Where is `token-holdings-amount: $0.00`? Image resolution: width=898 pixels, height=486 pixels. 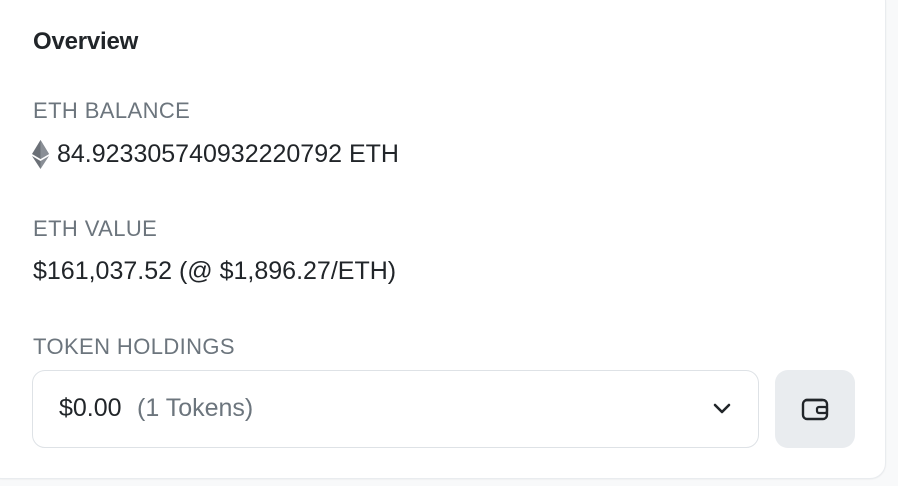 token-holdings-amount: $0.00 is located at coordinates (90, 408).